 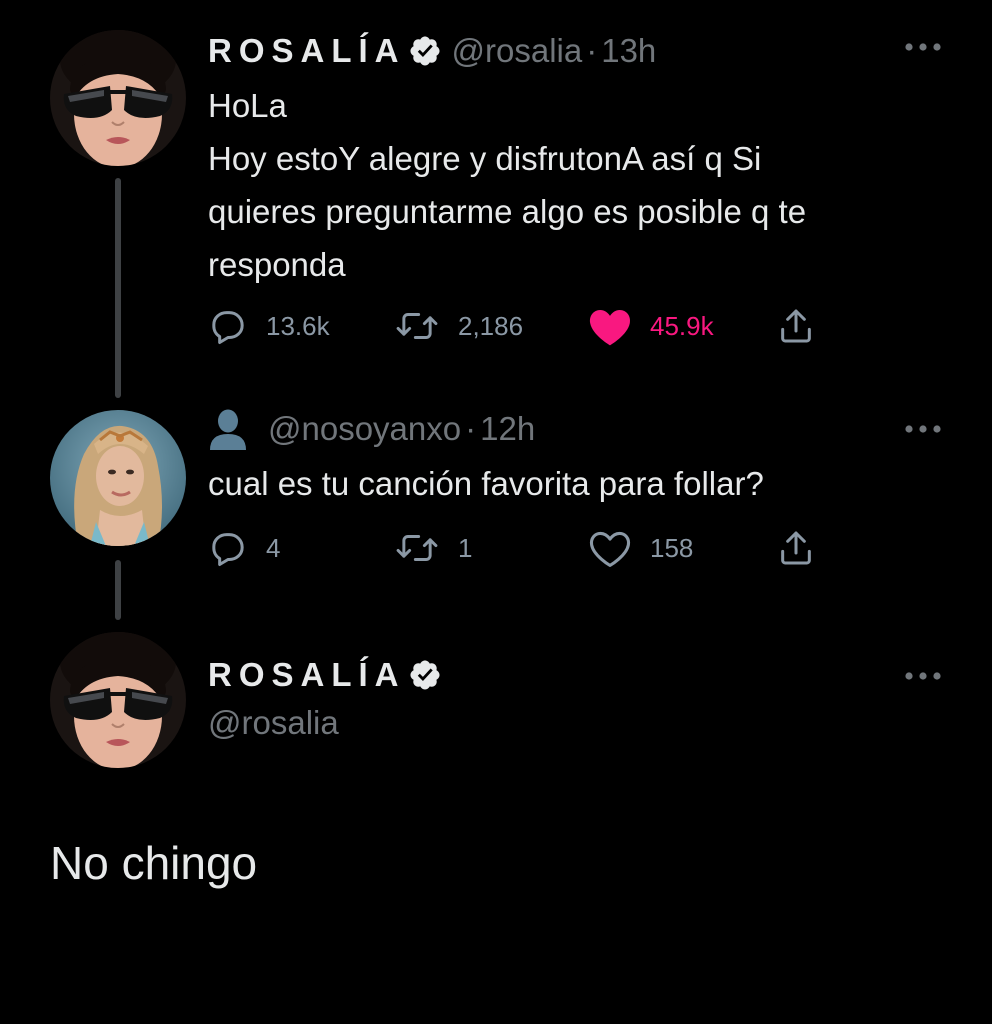 What do you see at coordinates (485, 158) in the screenshot?
I see `tweet-text-line: Hoy estoY alegre y disfrutonA así q Si` at bounding box center [485, 158].